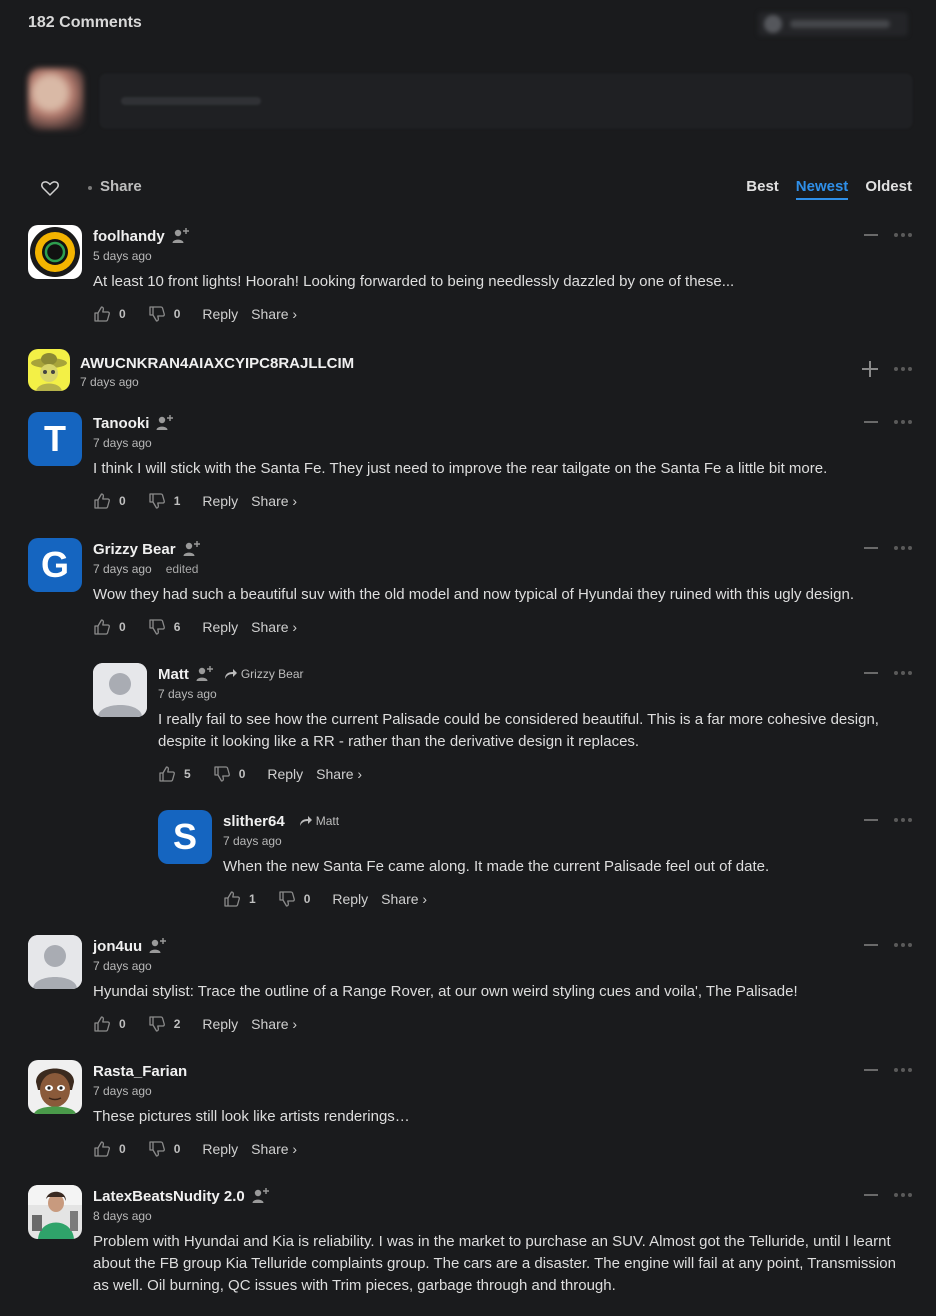 The height and width of the screenshot is (1316, 936). What do you see at coordinates (870, 369) in the screenshot?
I see `expand-icon` at bounding box center [870, 369].